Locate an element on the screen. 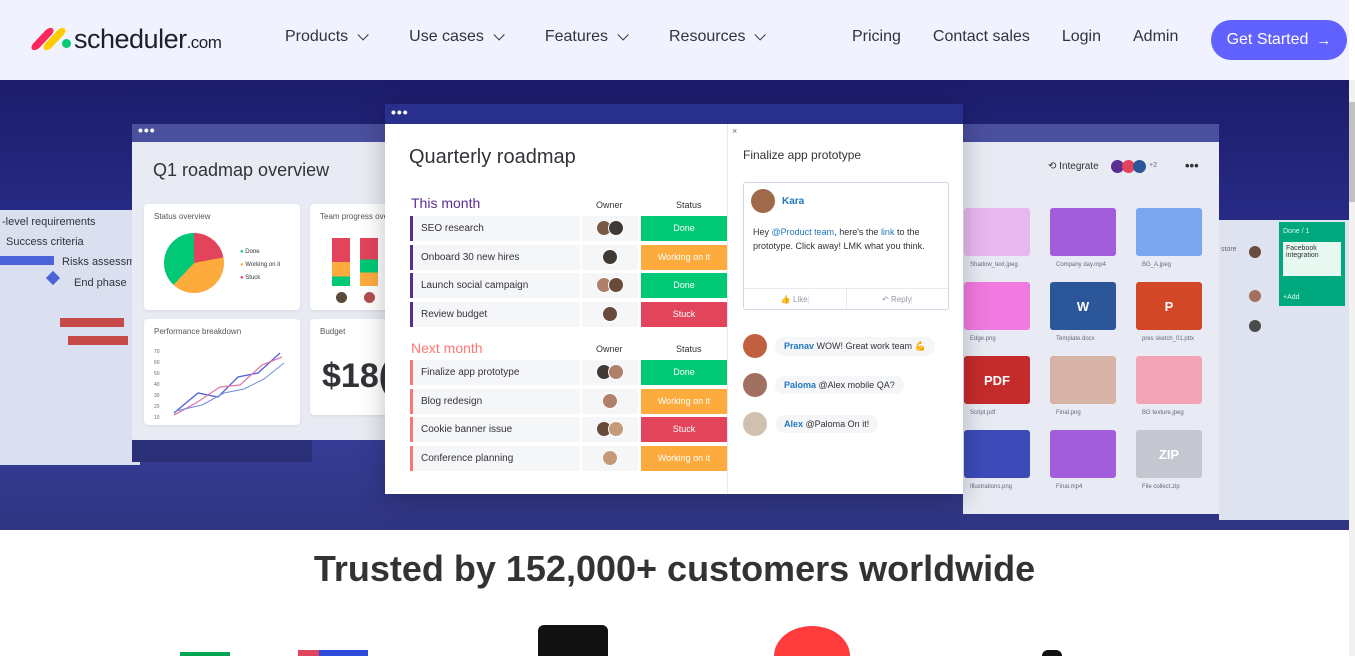 The image size is (1355, 656). trusted-headline: Trusted by 152,000+ customers worldwide is located at coordinates (674, 568).